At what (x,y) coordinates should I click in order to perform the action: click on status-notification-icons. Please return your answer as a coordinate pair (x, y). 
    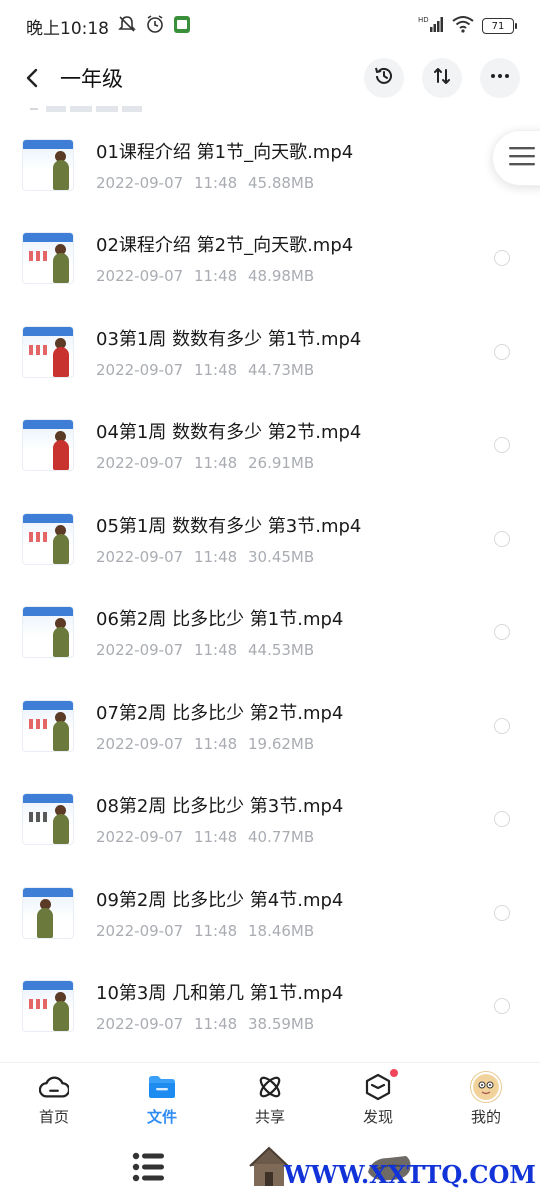
    Looking at the image, I should click on (154, 26).